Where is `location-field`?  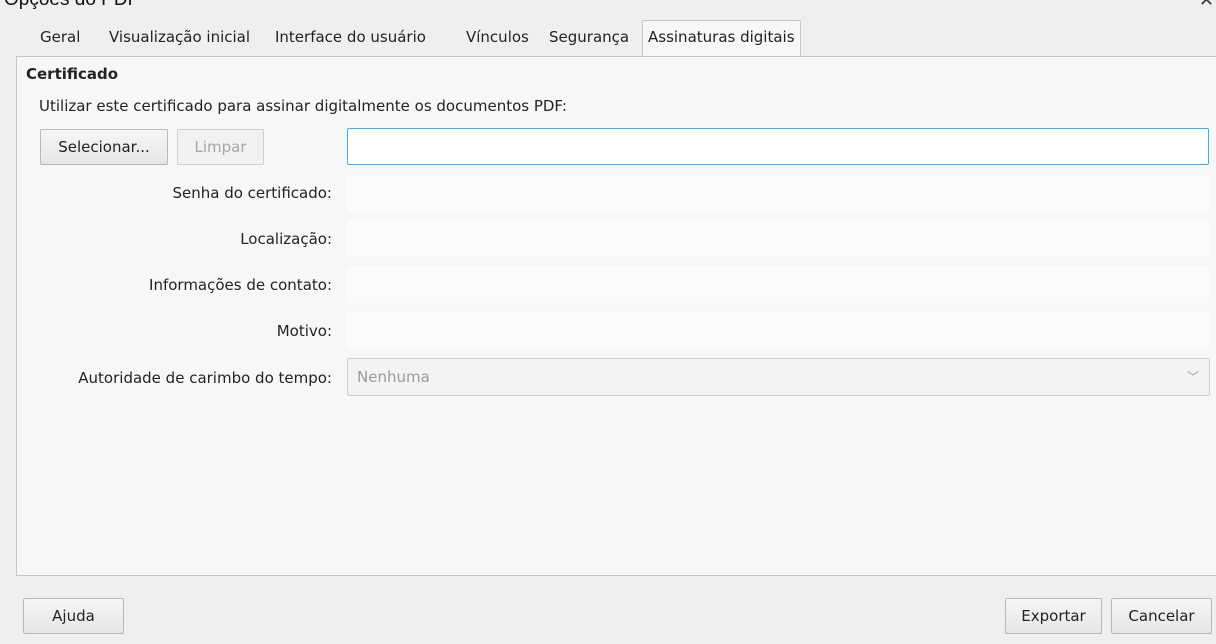 location-field is located at coordinates (778, 238).